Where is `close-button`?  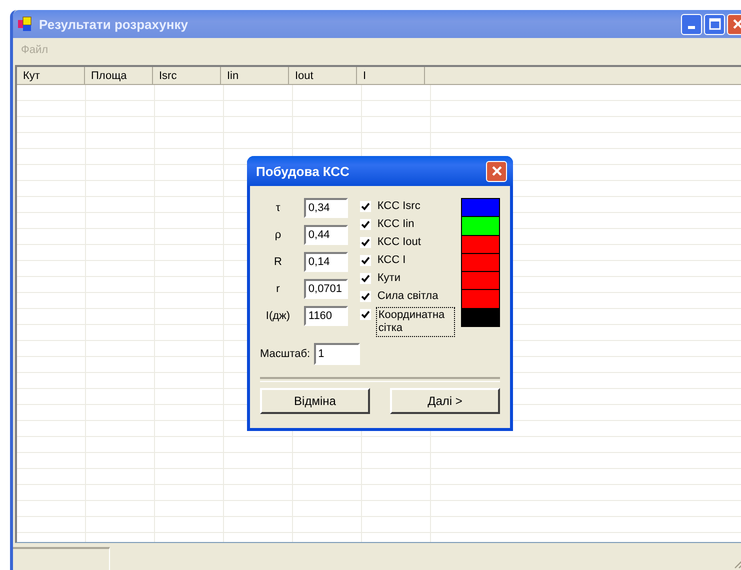
close-button is located at coordinates (496, 171).